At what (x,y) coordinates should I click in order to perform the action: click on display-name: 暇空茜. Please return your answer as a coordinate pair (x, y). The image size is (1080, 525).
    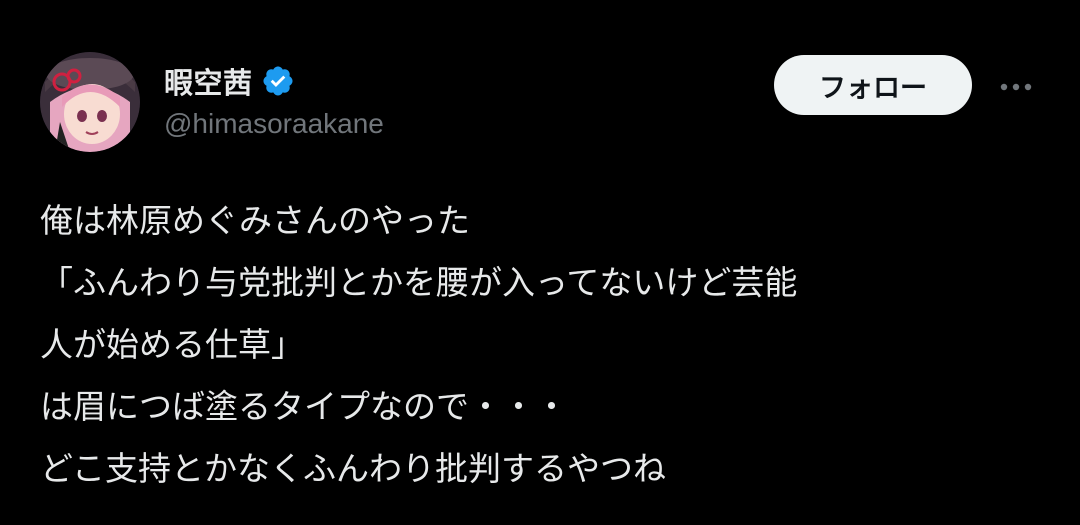
    Looking at the image, I should click on (208, 81).